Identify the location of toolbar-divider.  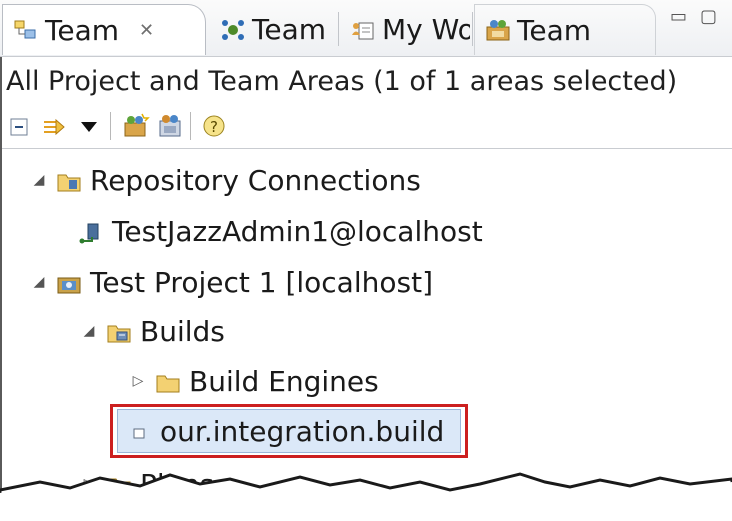
(367, 148).